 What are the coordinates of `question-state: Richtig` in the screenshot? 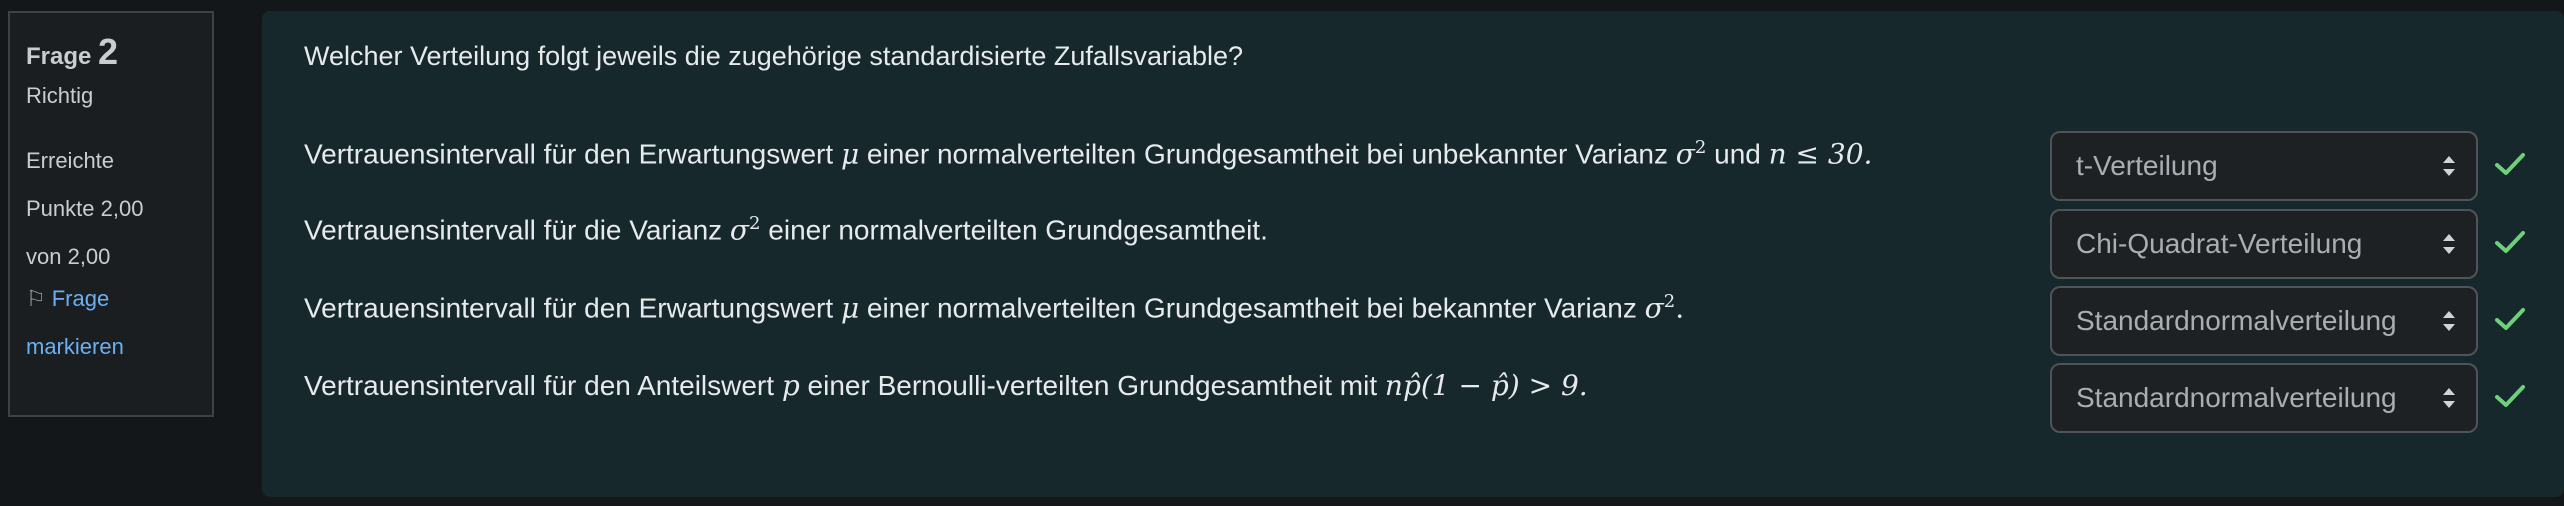 It's located at (60, 95).